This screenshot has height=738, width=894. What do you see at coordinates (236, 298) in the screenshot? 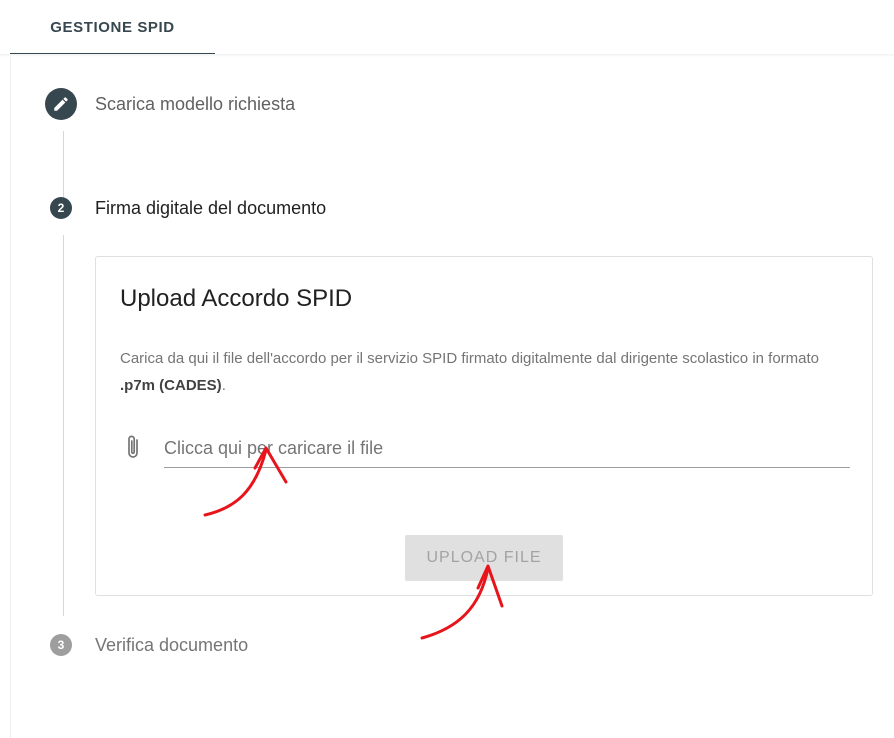
I see `card-title: Upload Accordo SPID` at bounding box center [236, 298].